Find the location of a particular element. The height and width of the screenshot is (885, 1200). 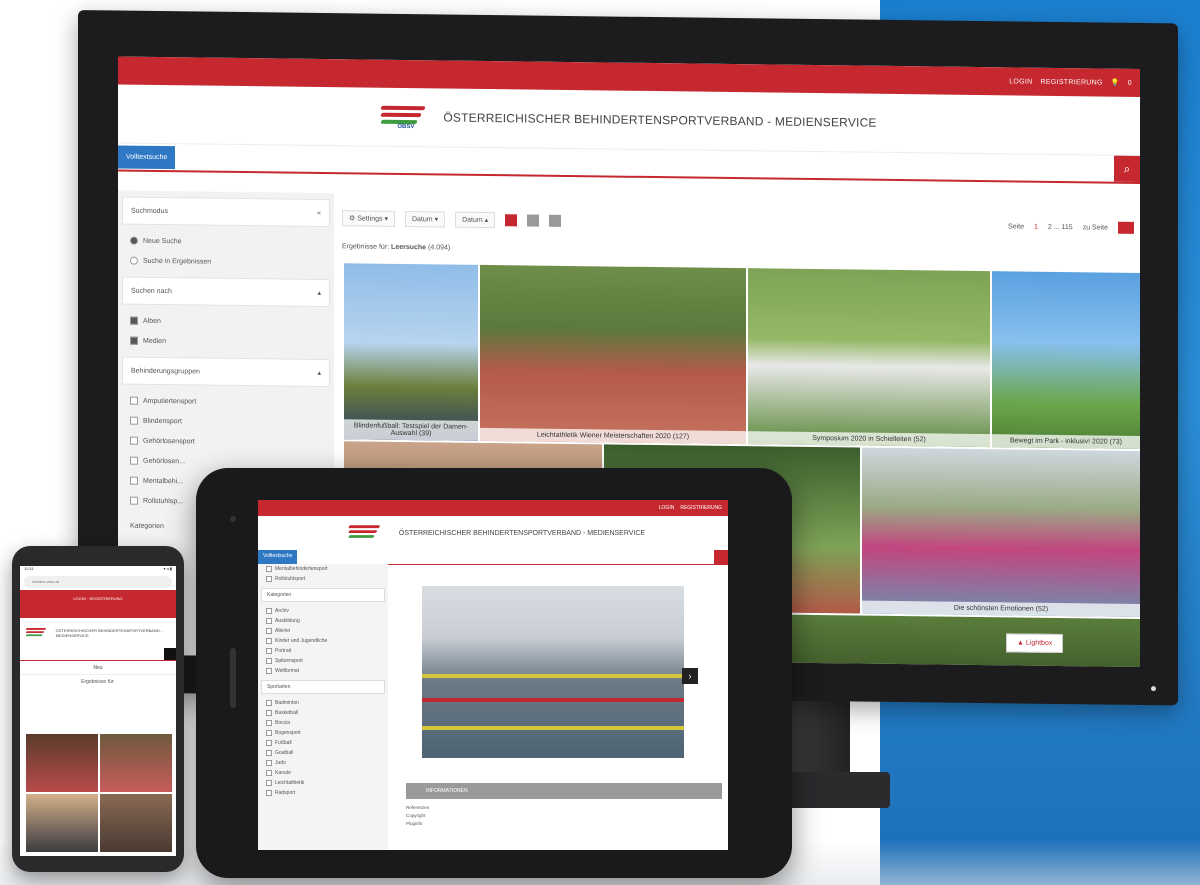

view-list-icon is located at coordinates (555, 220).